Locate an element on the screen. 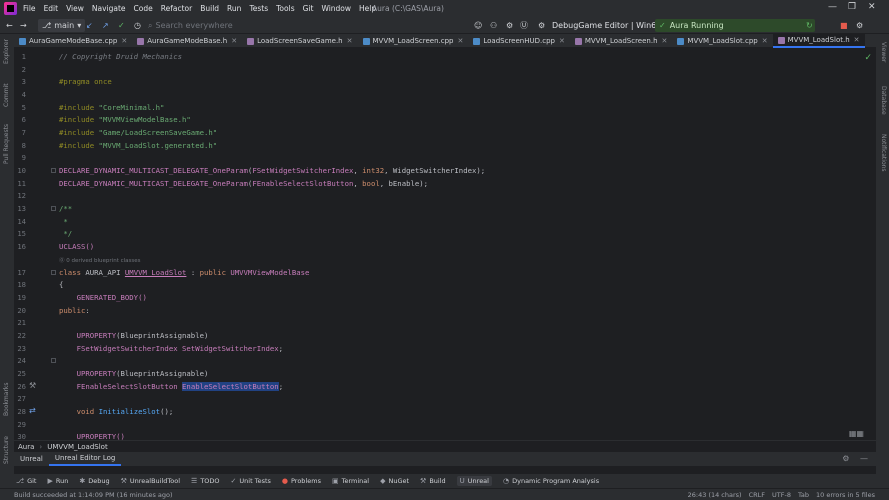 The width and height of the screenshot is (889, 500). bookmarks-tool: Bookmarks is located at coordinates (6, 399).